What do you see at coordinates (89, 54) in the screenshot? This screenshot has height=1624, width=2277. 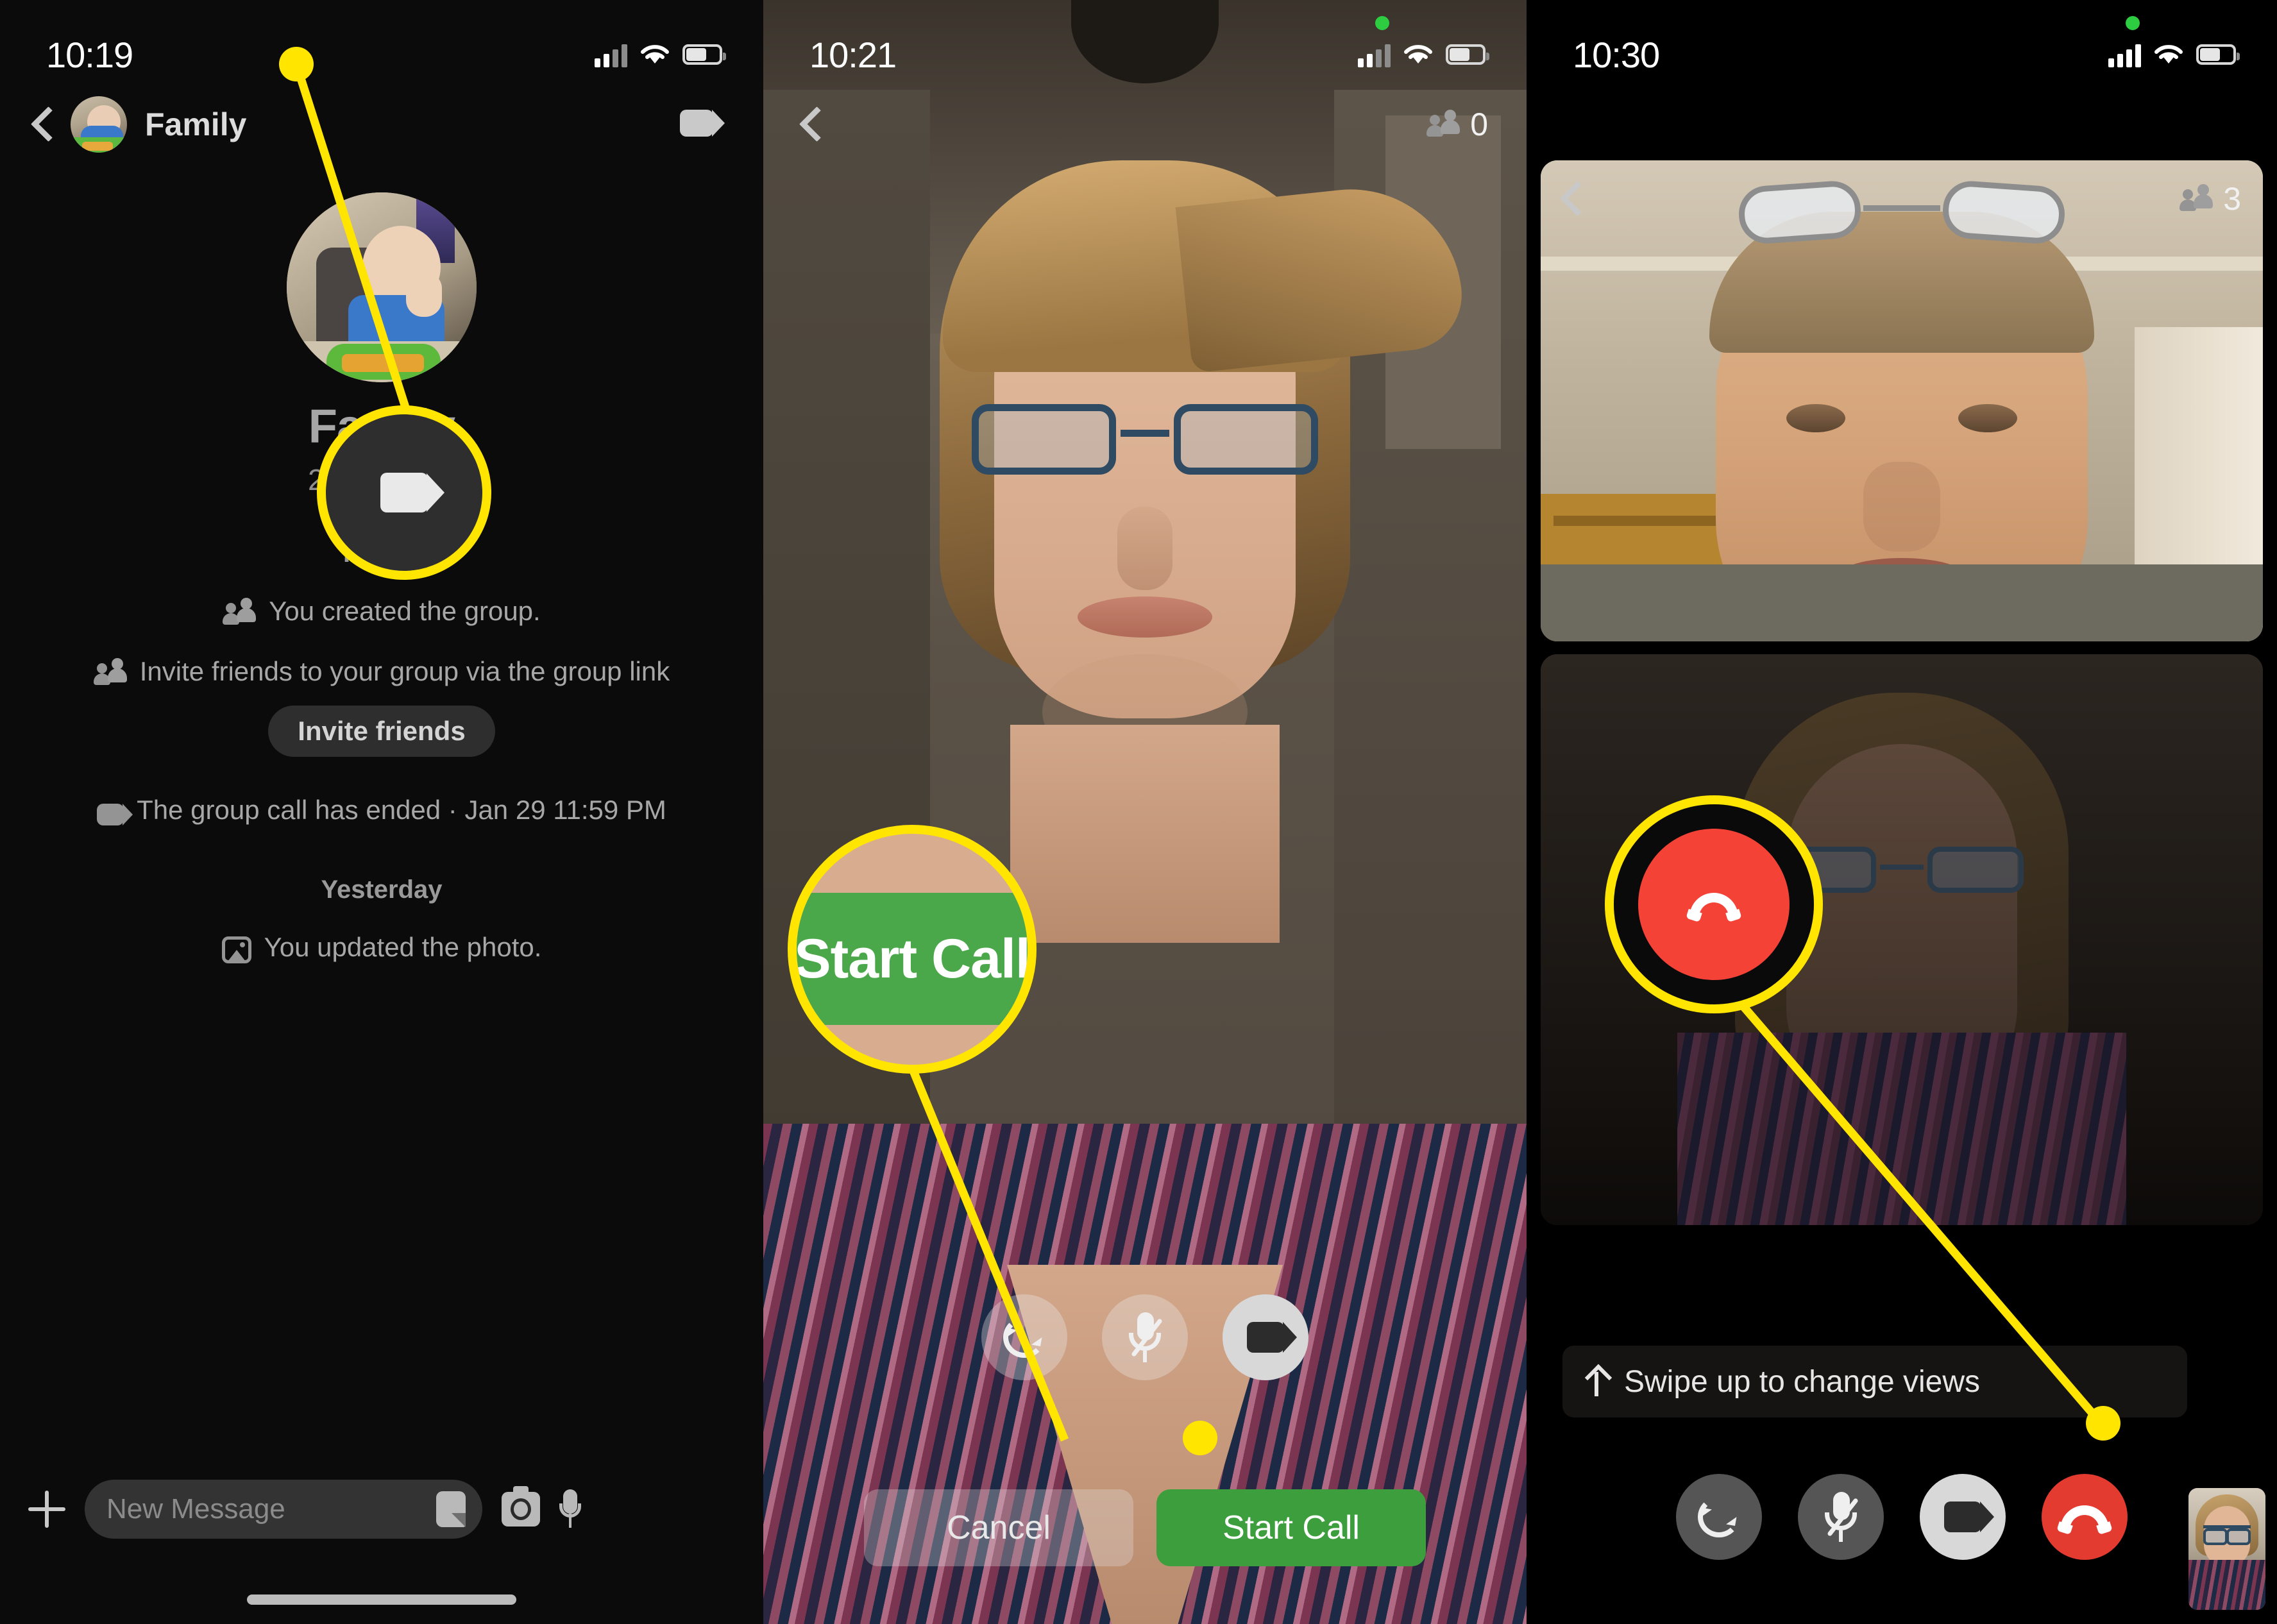 I see `status-bar-clock: 10:19` at bounding box center [89, 54].